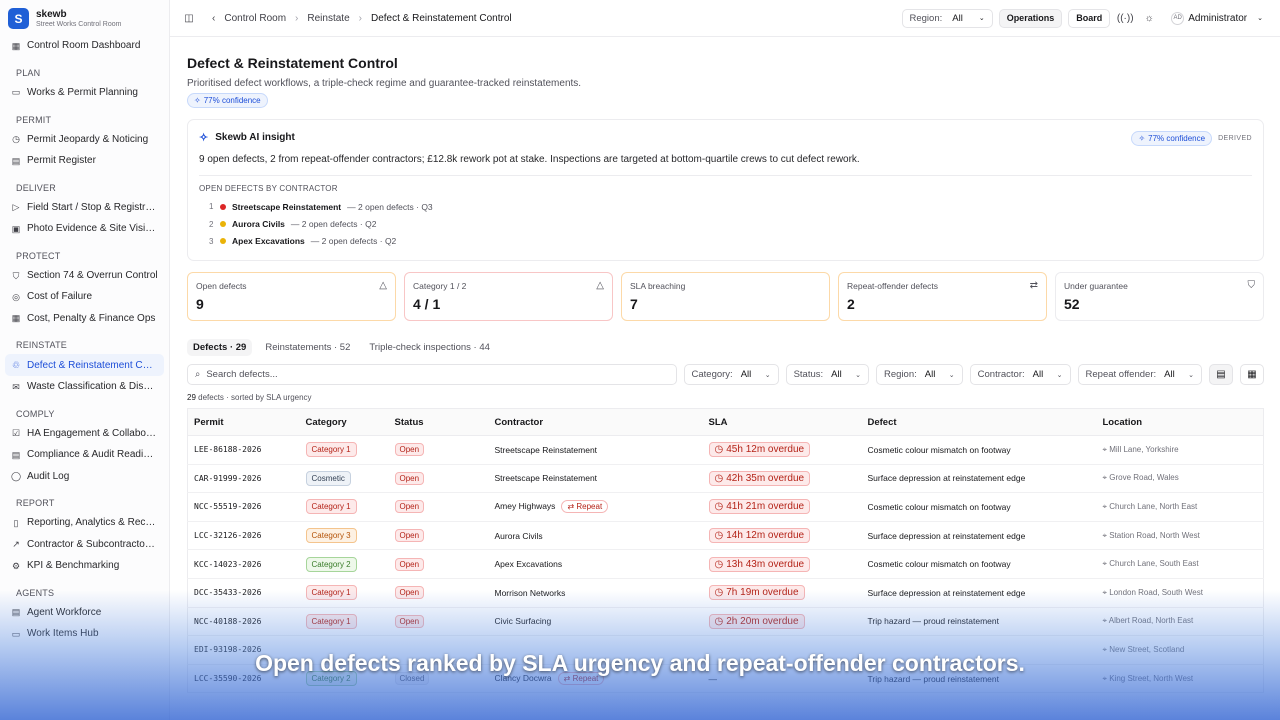  Describe the element at coordinates (255, 137) in the screenshot. I see `insight-title: Skewb AI insight` at that location.